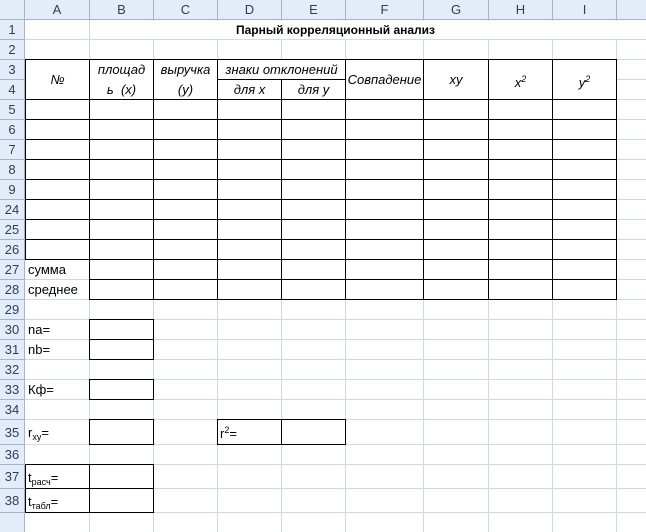 This screenshot has height=532, width=646. I want to click on header-x-squared-exp: 2, so click(524, 79).